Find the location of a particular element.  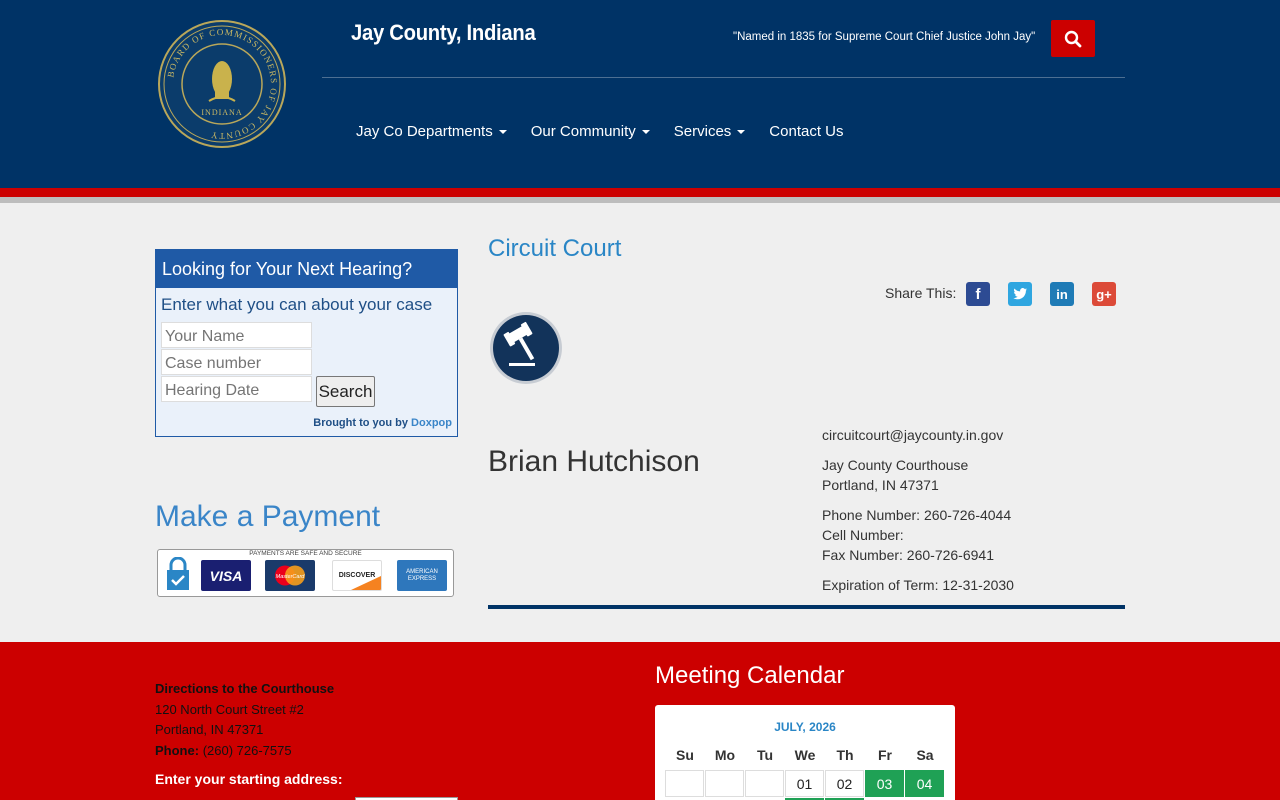

twitter-icon is located at coordinates (1020, 294).